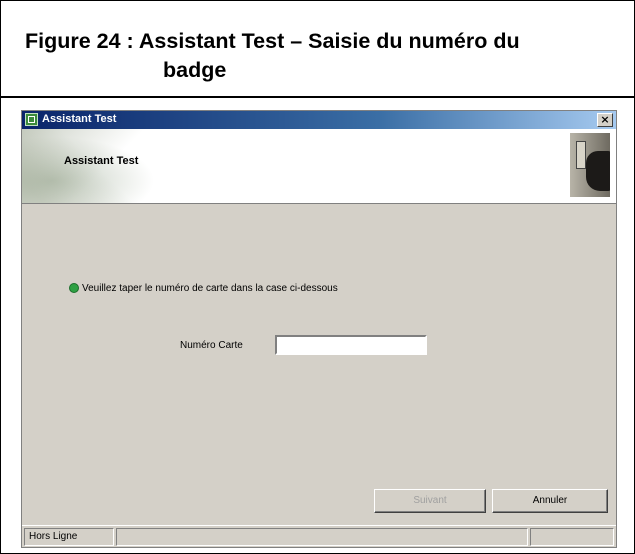 This screenshot has height=554, width=635. I want to click on title-bar: Assistant Test ×, so click(319, 120).